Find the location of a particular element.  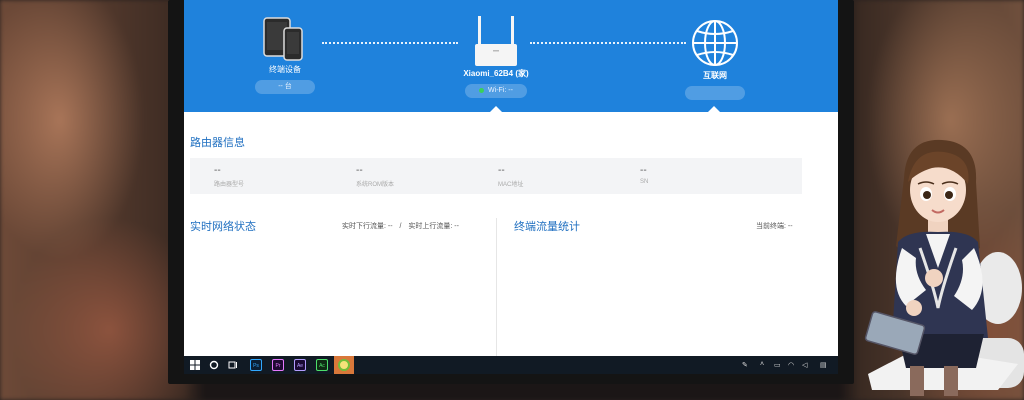

audition-icon: Ac is located at coordinates (322, 365).